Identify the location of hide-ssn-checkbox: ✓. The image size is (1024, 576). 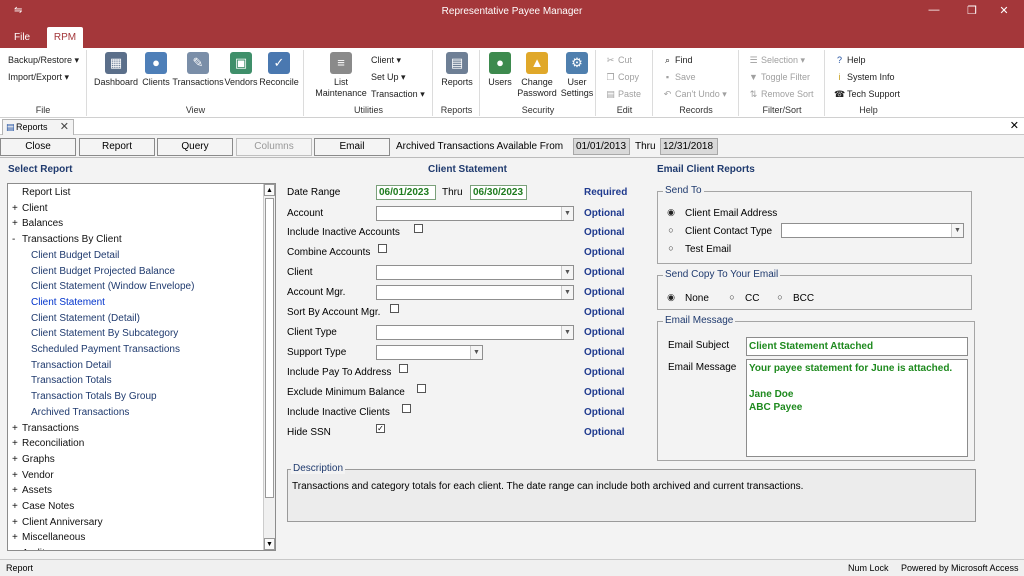
(380, 428).